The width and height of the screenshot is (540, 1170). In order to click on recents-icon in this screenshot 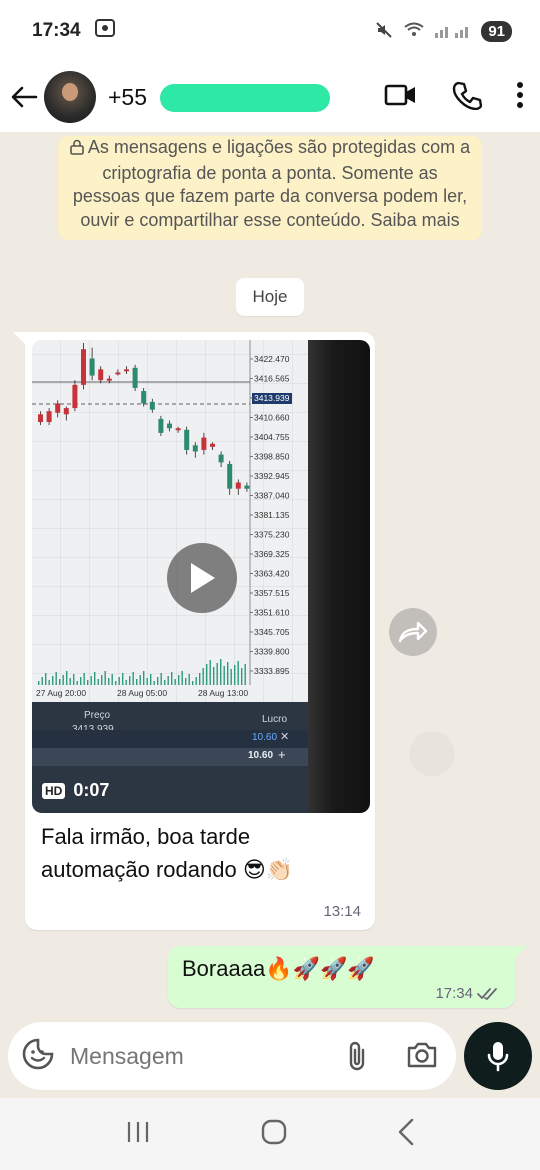, I will do `click(138, 1131)`.